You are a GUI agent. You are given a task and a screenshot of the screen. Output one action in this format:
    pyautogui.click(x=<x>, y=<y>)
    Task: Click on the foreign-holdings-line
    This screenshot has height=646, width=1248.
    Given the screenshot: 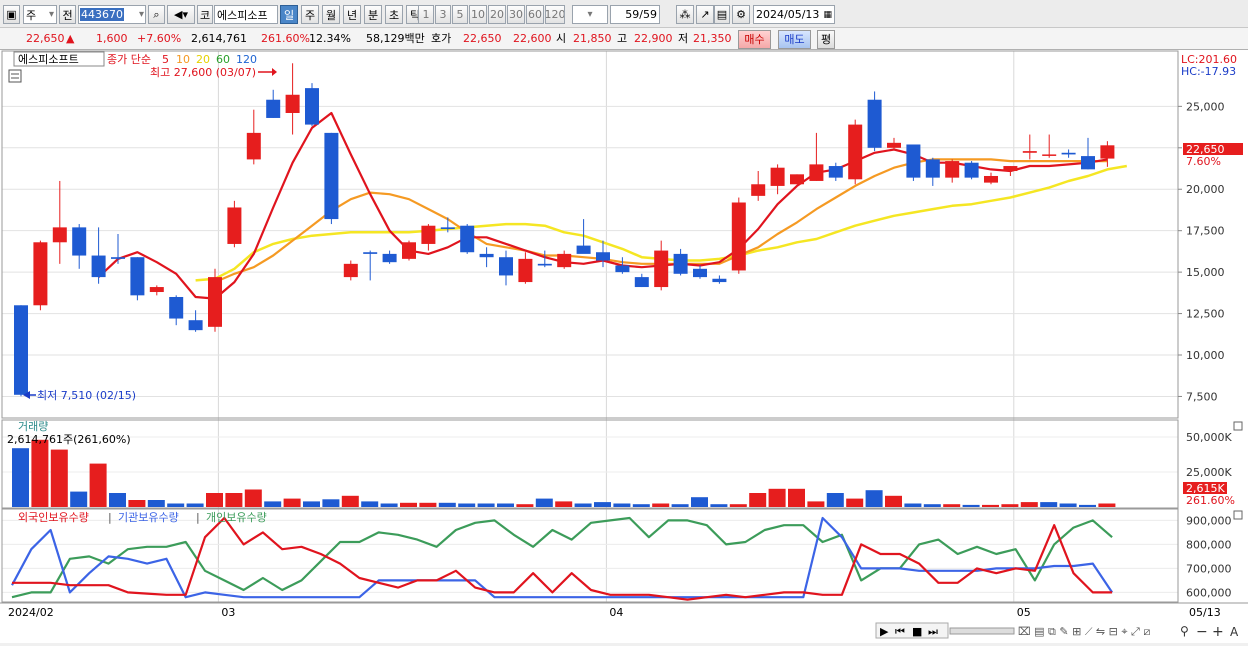 What is the action you would take?
    pyautogui.click(x=562, y=558)
    